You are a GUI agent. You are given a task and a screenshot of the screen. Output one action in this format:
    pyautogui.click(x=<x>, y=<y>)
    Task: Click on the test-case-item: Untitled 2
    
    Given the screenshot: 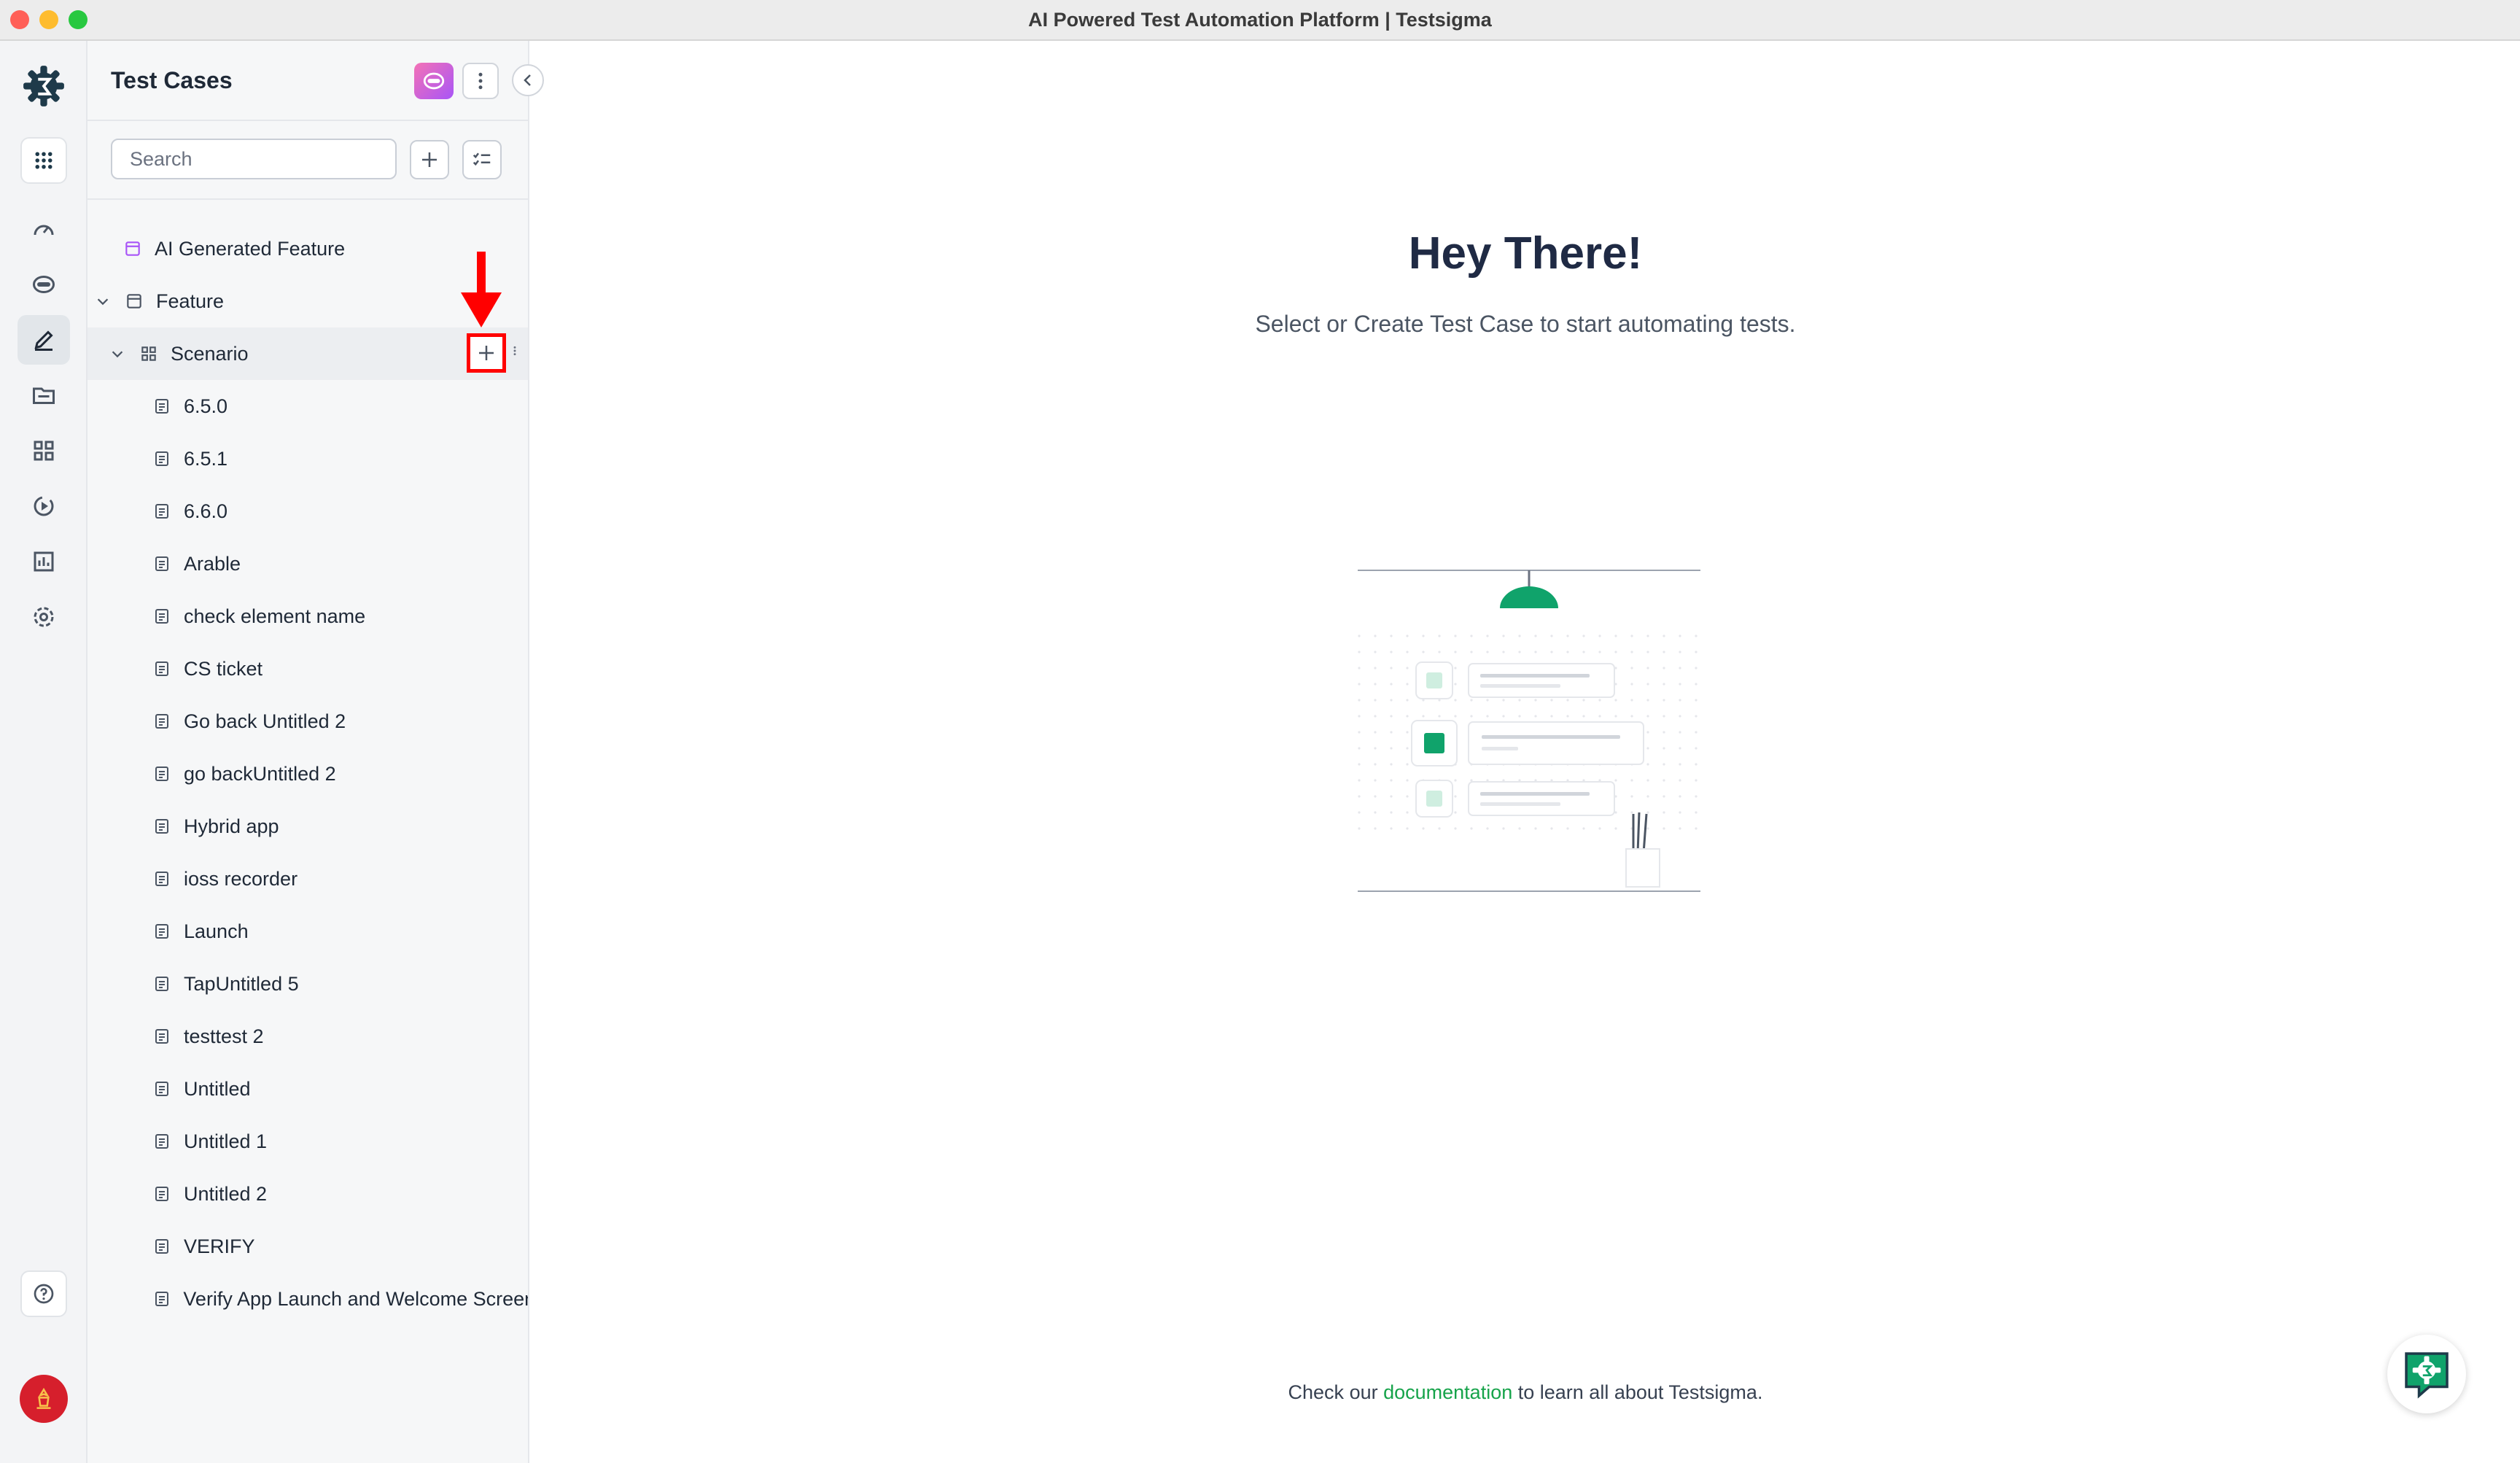 What is the action you would take?
    pyautogui.click(x=308, y=1194)
    